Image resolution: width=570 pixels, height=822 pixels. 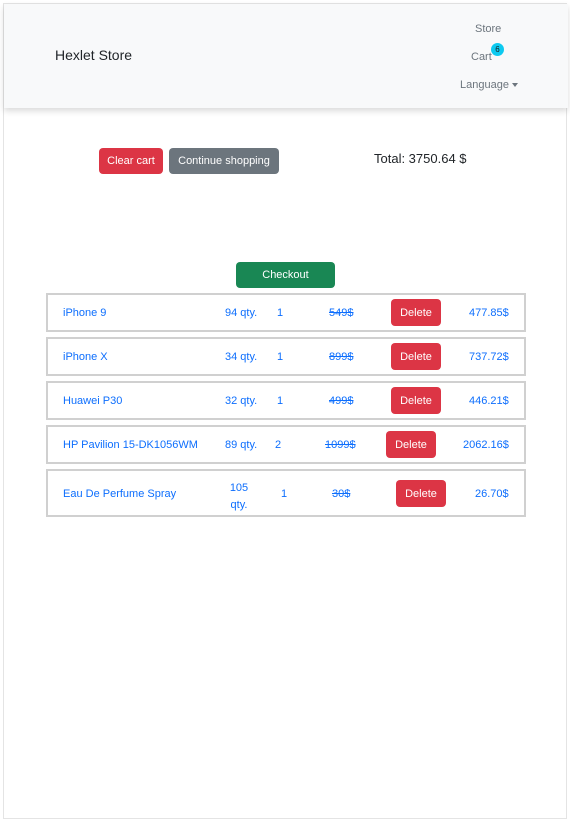 I want to click on navbar: Hexlet Store Store Cart 6 Language, so click(x=286, y=56).